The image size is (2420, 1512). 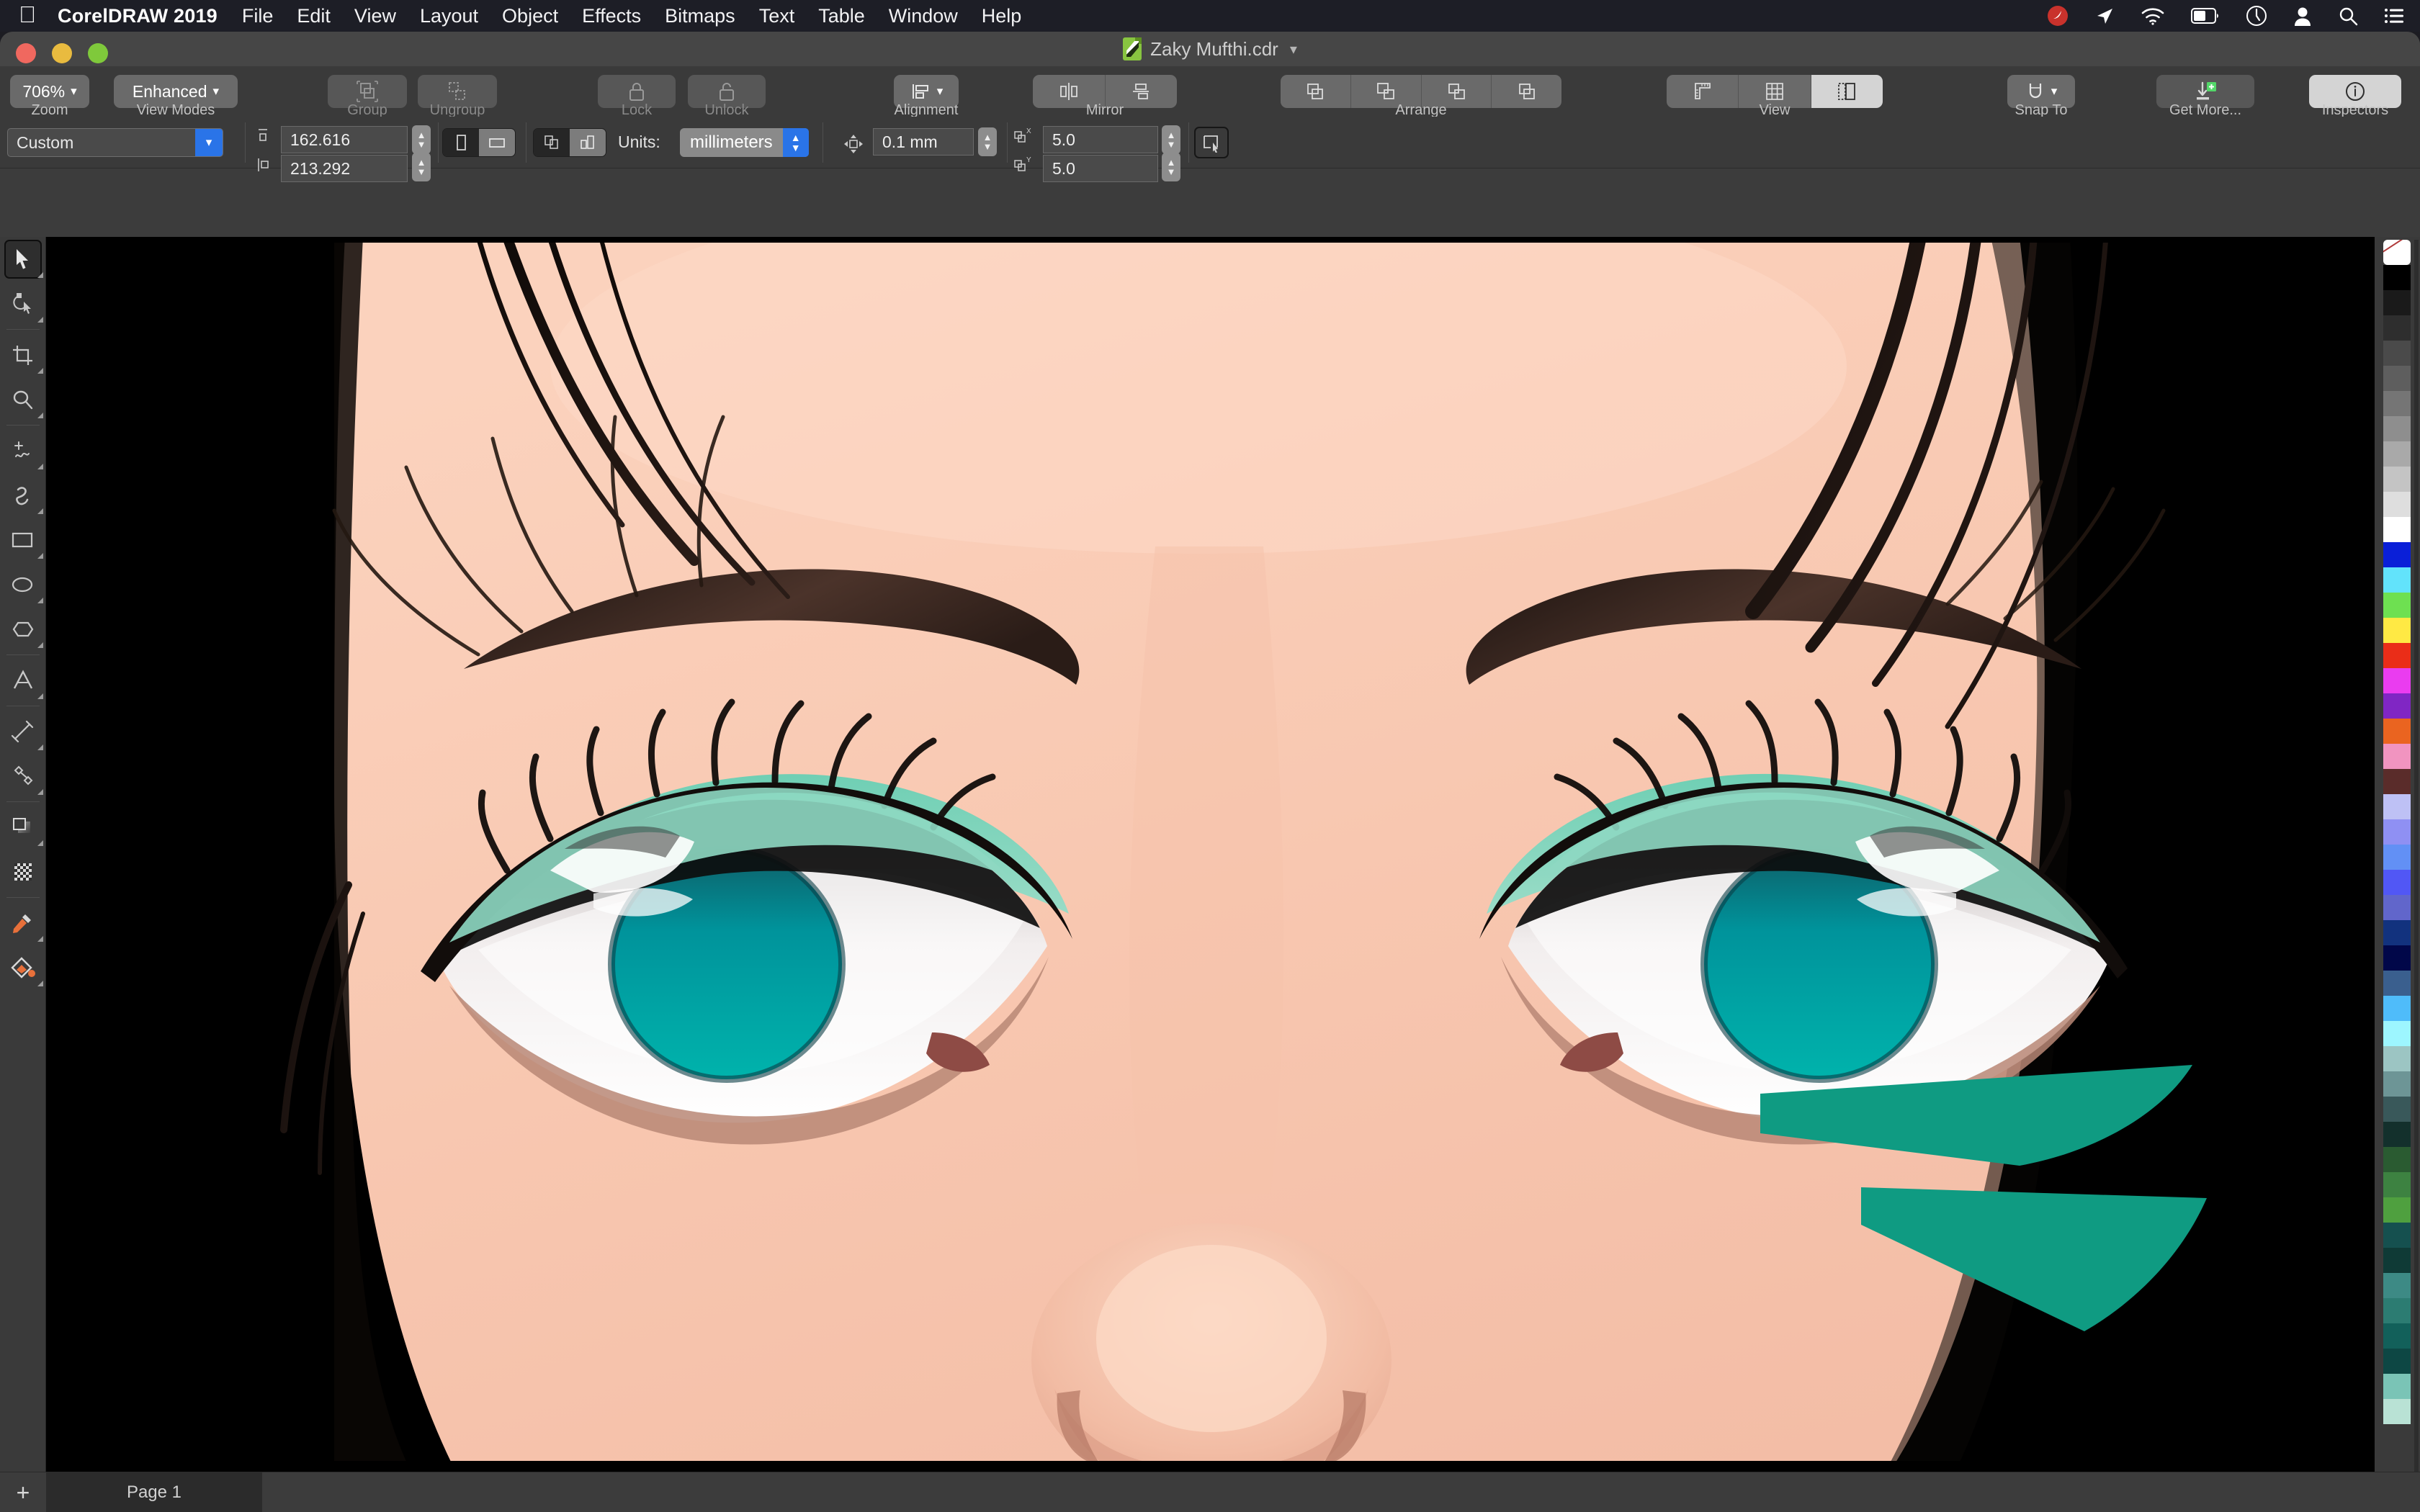 What do you see at coordinates (23, 967) in the screenshot?
I see `tool-interactive-fill` at bounding box center [23, 967].